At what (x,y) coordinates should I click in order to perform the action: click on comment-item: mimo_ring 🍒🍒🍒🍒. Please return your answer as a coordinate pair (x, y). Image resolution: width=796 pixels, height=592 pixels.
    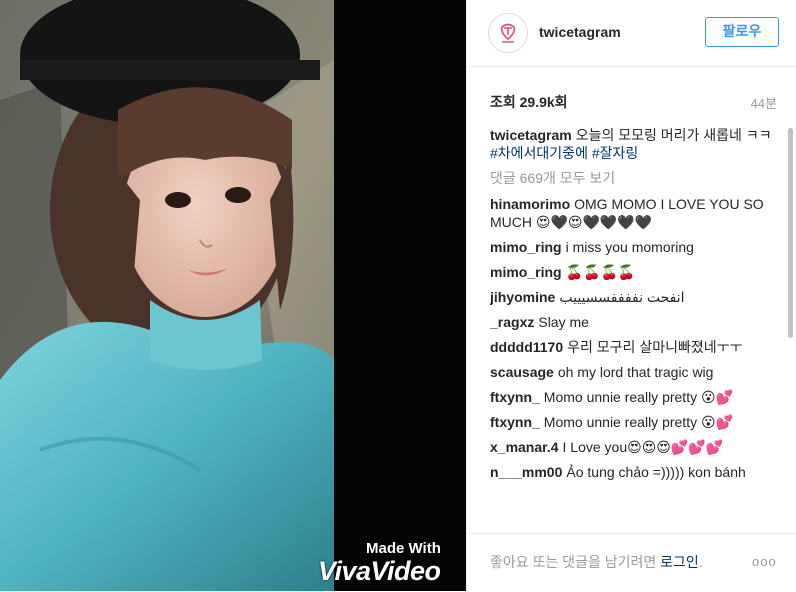
    Looking at the image, I should click on (639, 272).